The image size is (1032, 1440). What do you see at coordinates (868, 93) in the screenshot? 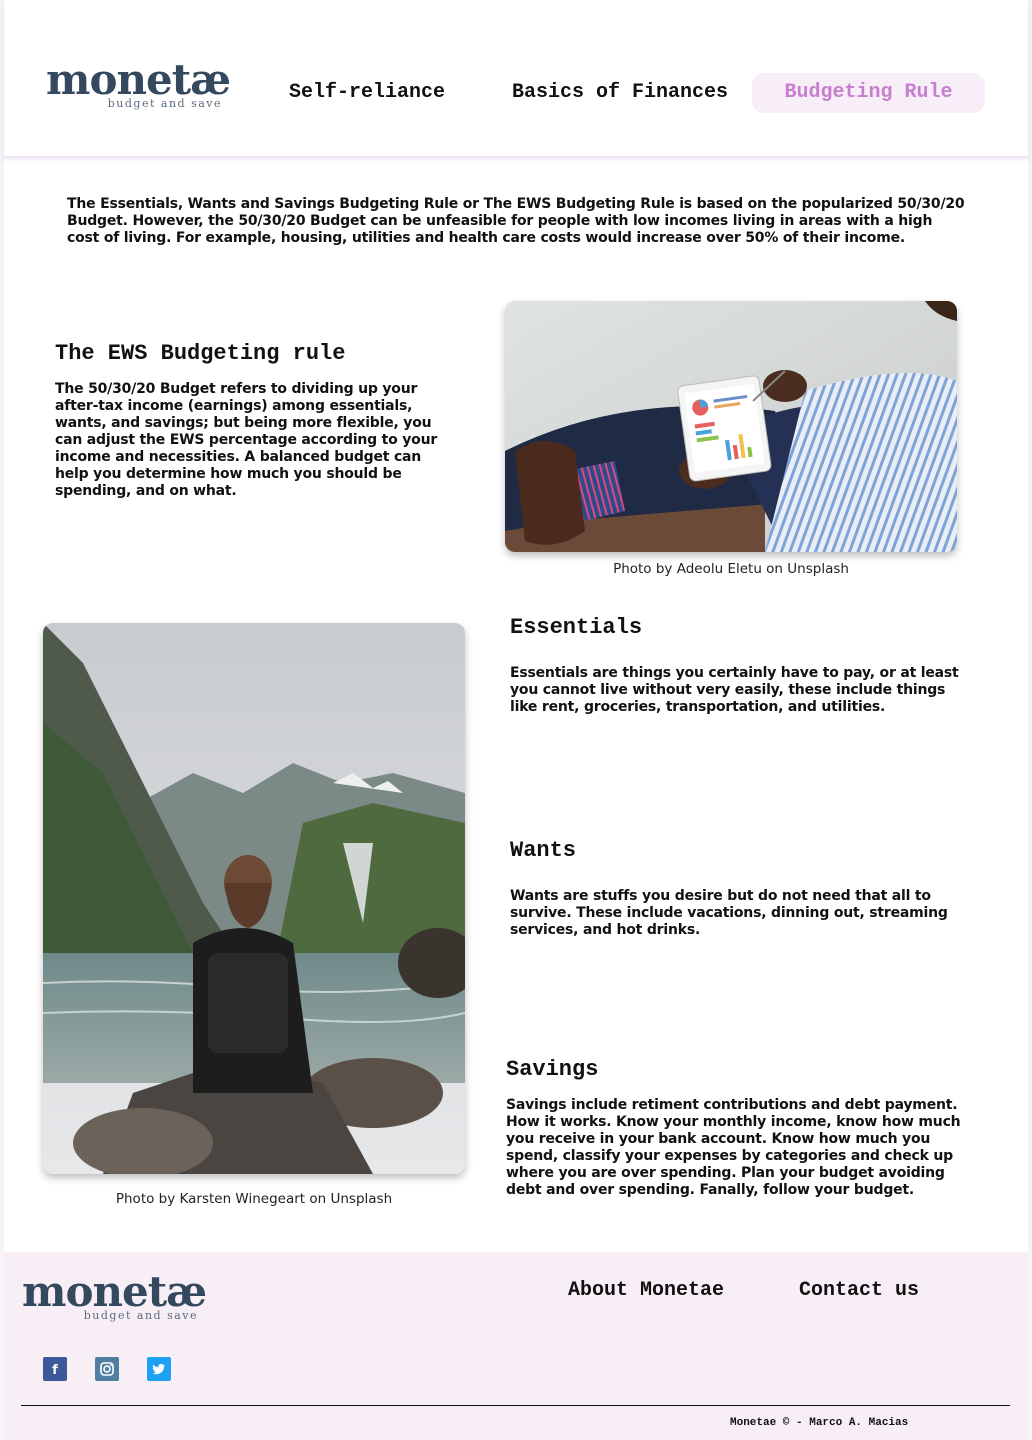
I see `nav-budgeting-rule-active: Budgeting Rule` at bounding box center [868, 93].